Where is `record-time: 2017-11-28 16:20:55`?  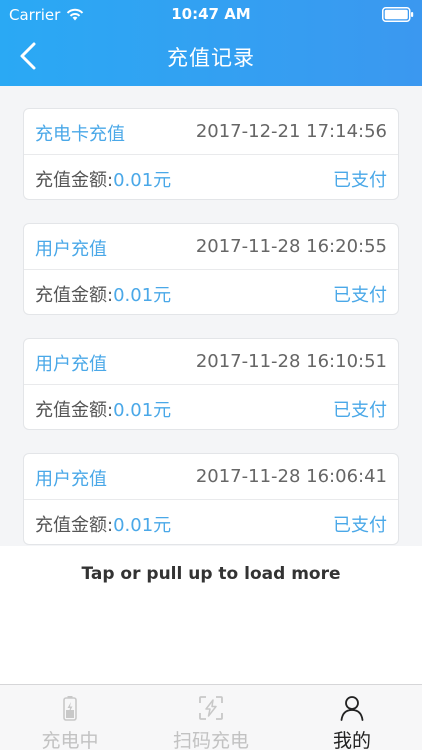
record-time: 2017-11-28 16:20:55 is located at coordinates (291, 246).